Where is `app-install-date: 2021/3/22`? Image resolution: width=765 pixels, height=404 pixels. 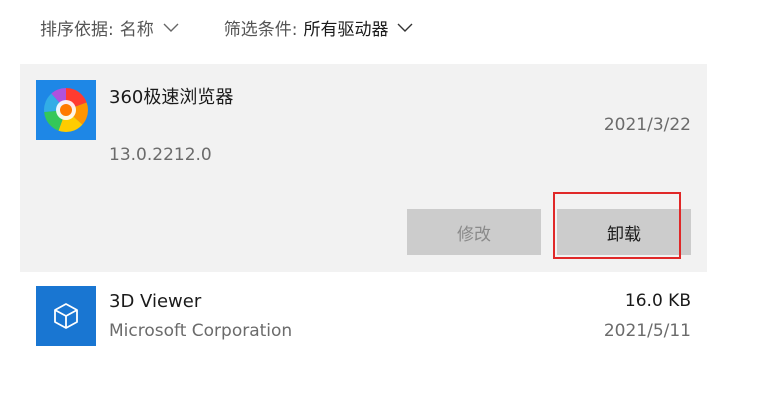
app-install-date: 2021/3/22 is located at coordinates (647, 125).